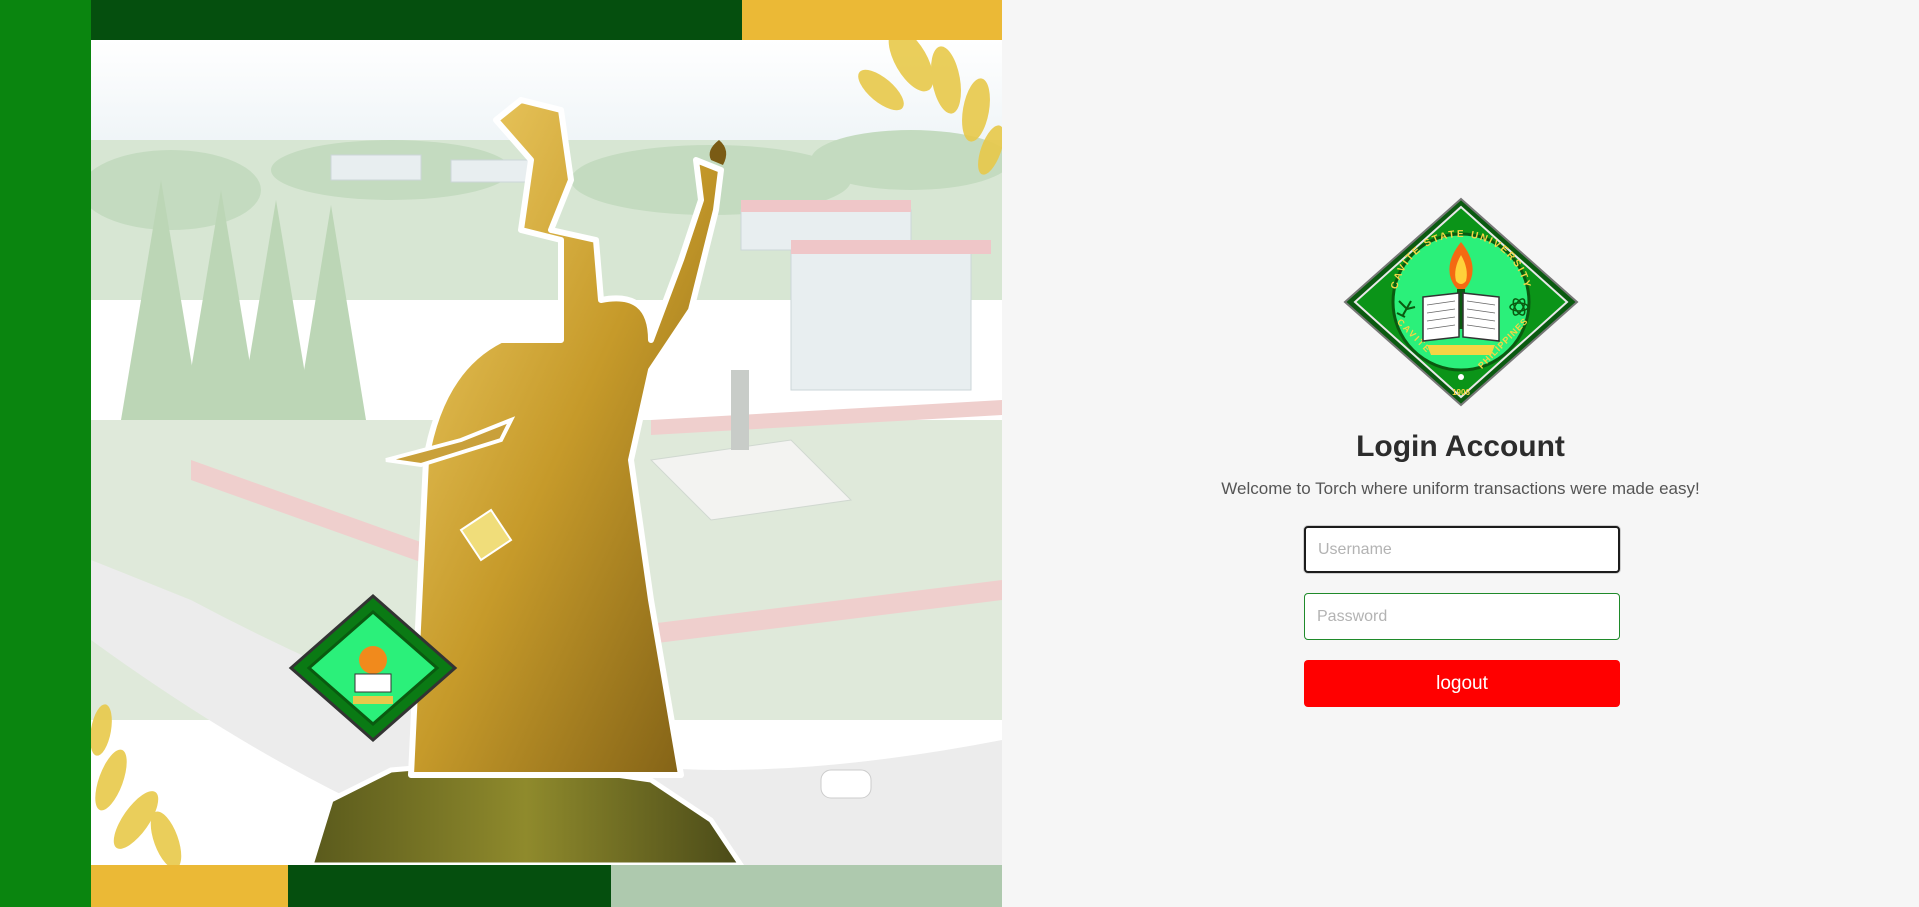 The width and height of the screenshot is (1919, 907). What do you see at coordinates (189, 886) in the screenshot?
I see `bottom-gold-bar` at bounding box center [189, 886].